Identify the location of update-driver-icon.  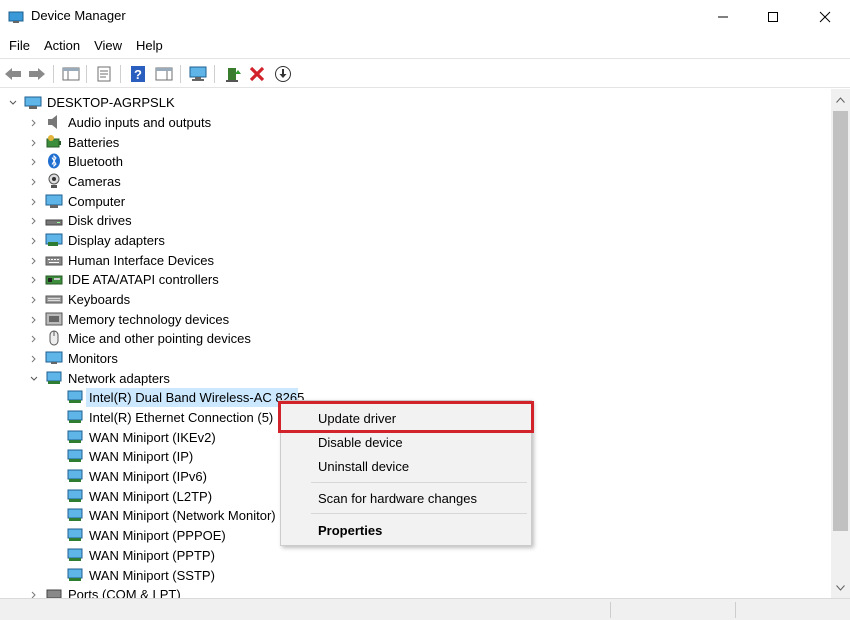
(233, 74).